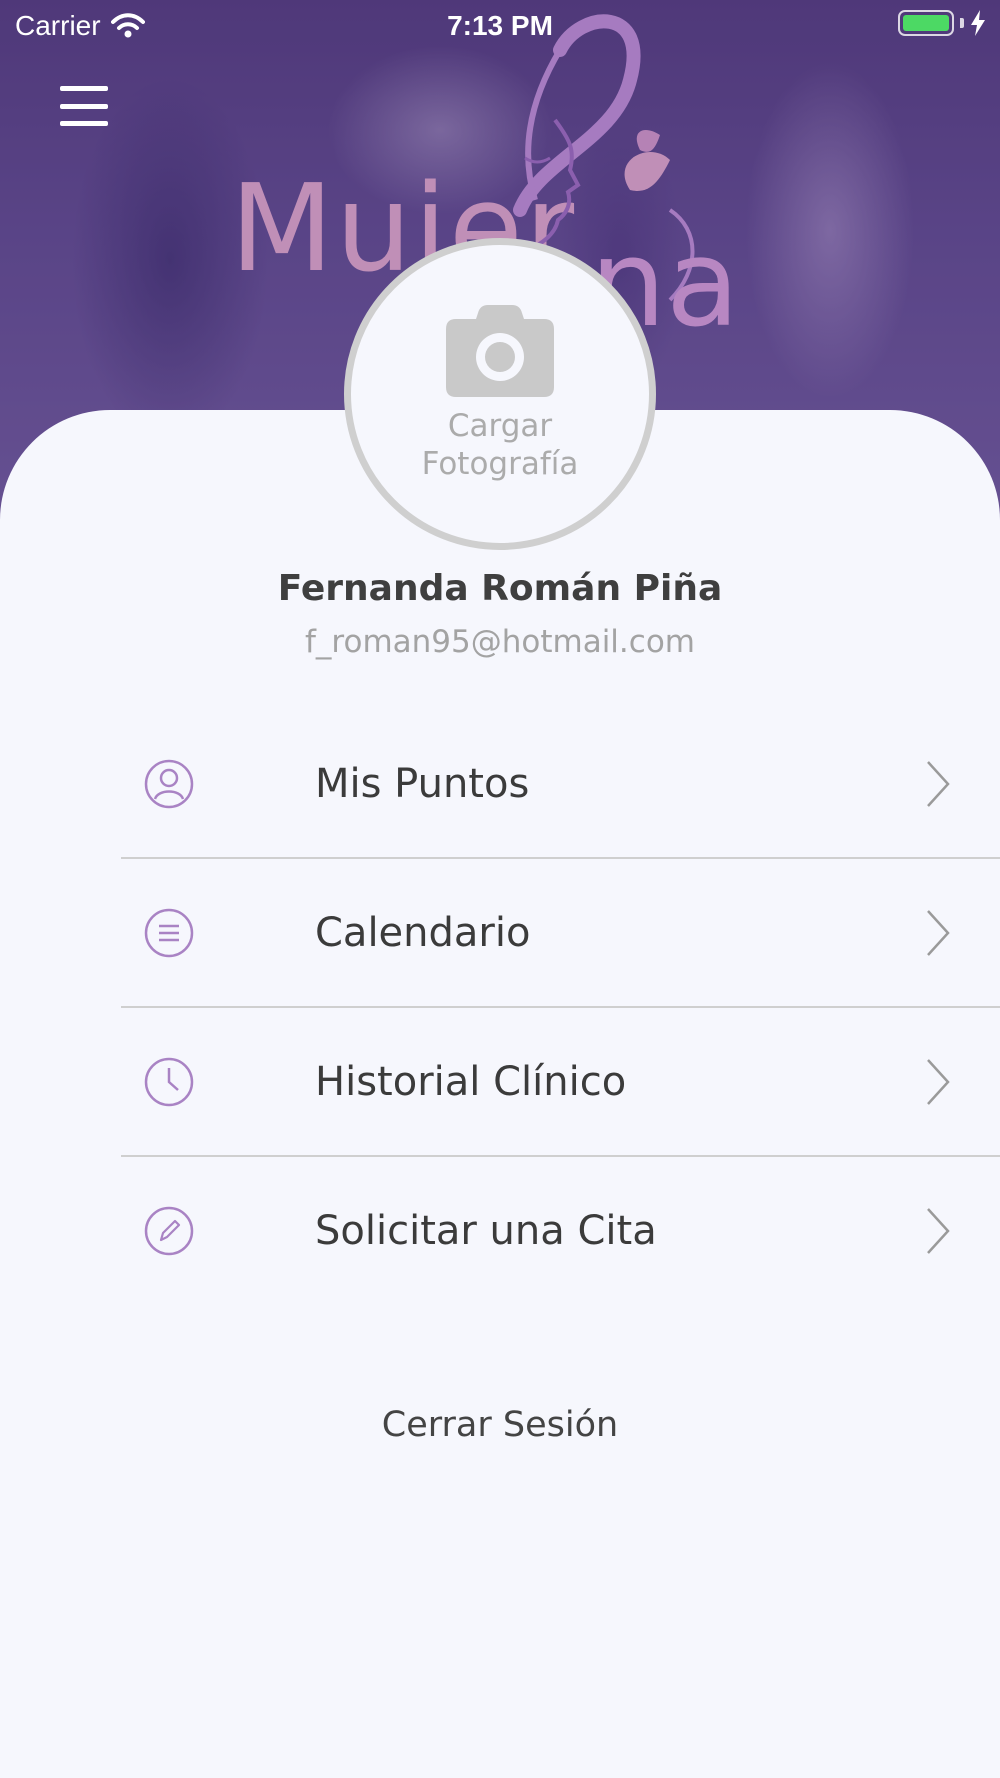 This screenshot has width=1000, height=1778. I want to click on battery-icon, so click(926, 23).